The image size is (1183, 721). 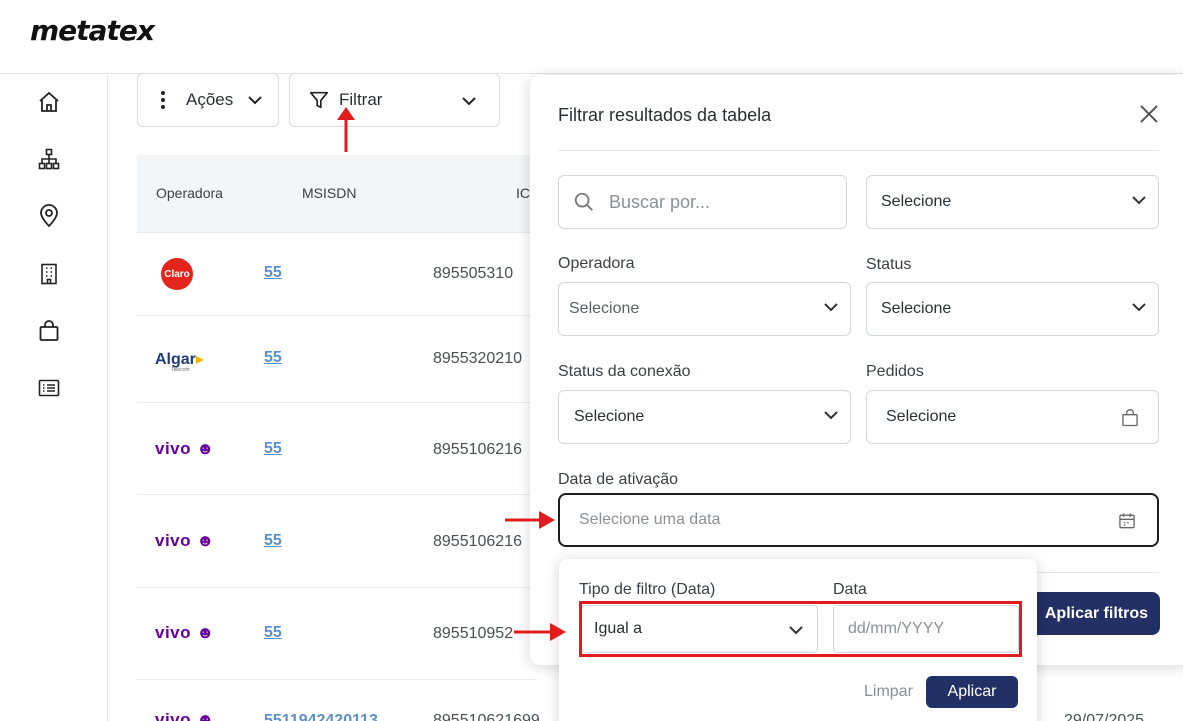 What do you see at coordinates (523, 193) in the screenshot?
I see `column-header: IC` at bounding box center [523, 193].